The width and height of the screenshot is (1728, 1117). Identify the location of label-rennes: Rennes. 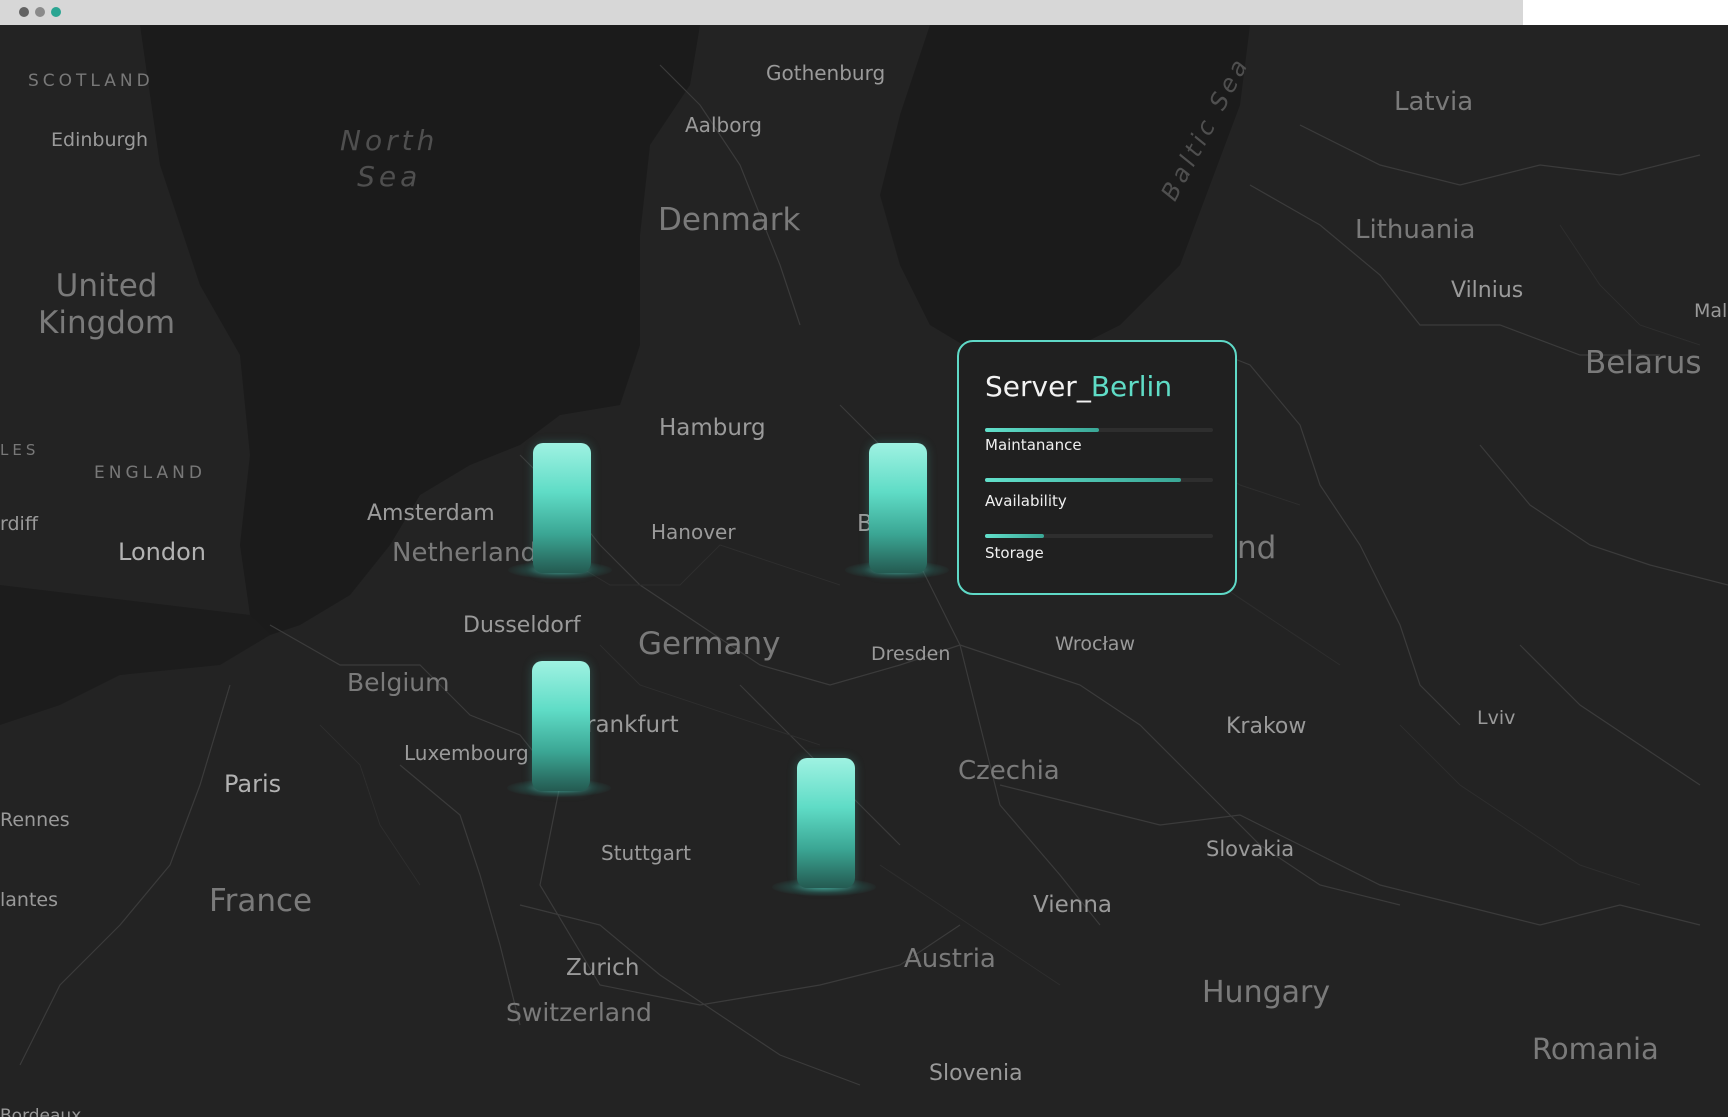
(35, 820).